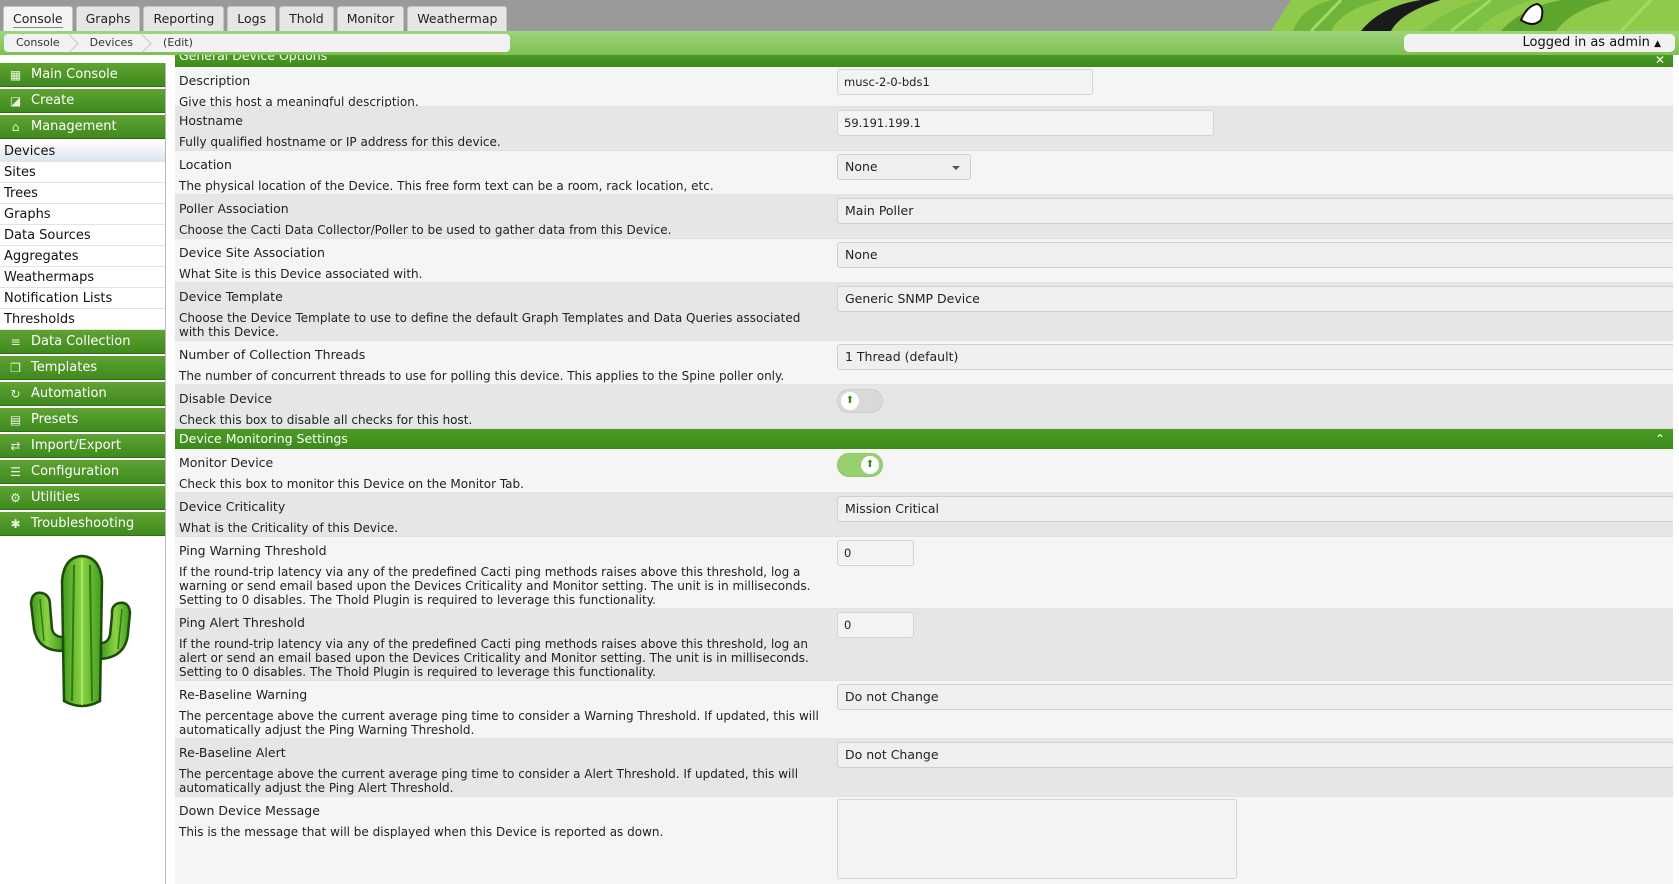 The height and width of the screenshot is (884, 1679). I want to click on down-message-textarea, so click(1037, 839).